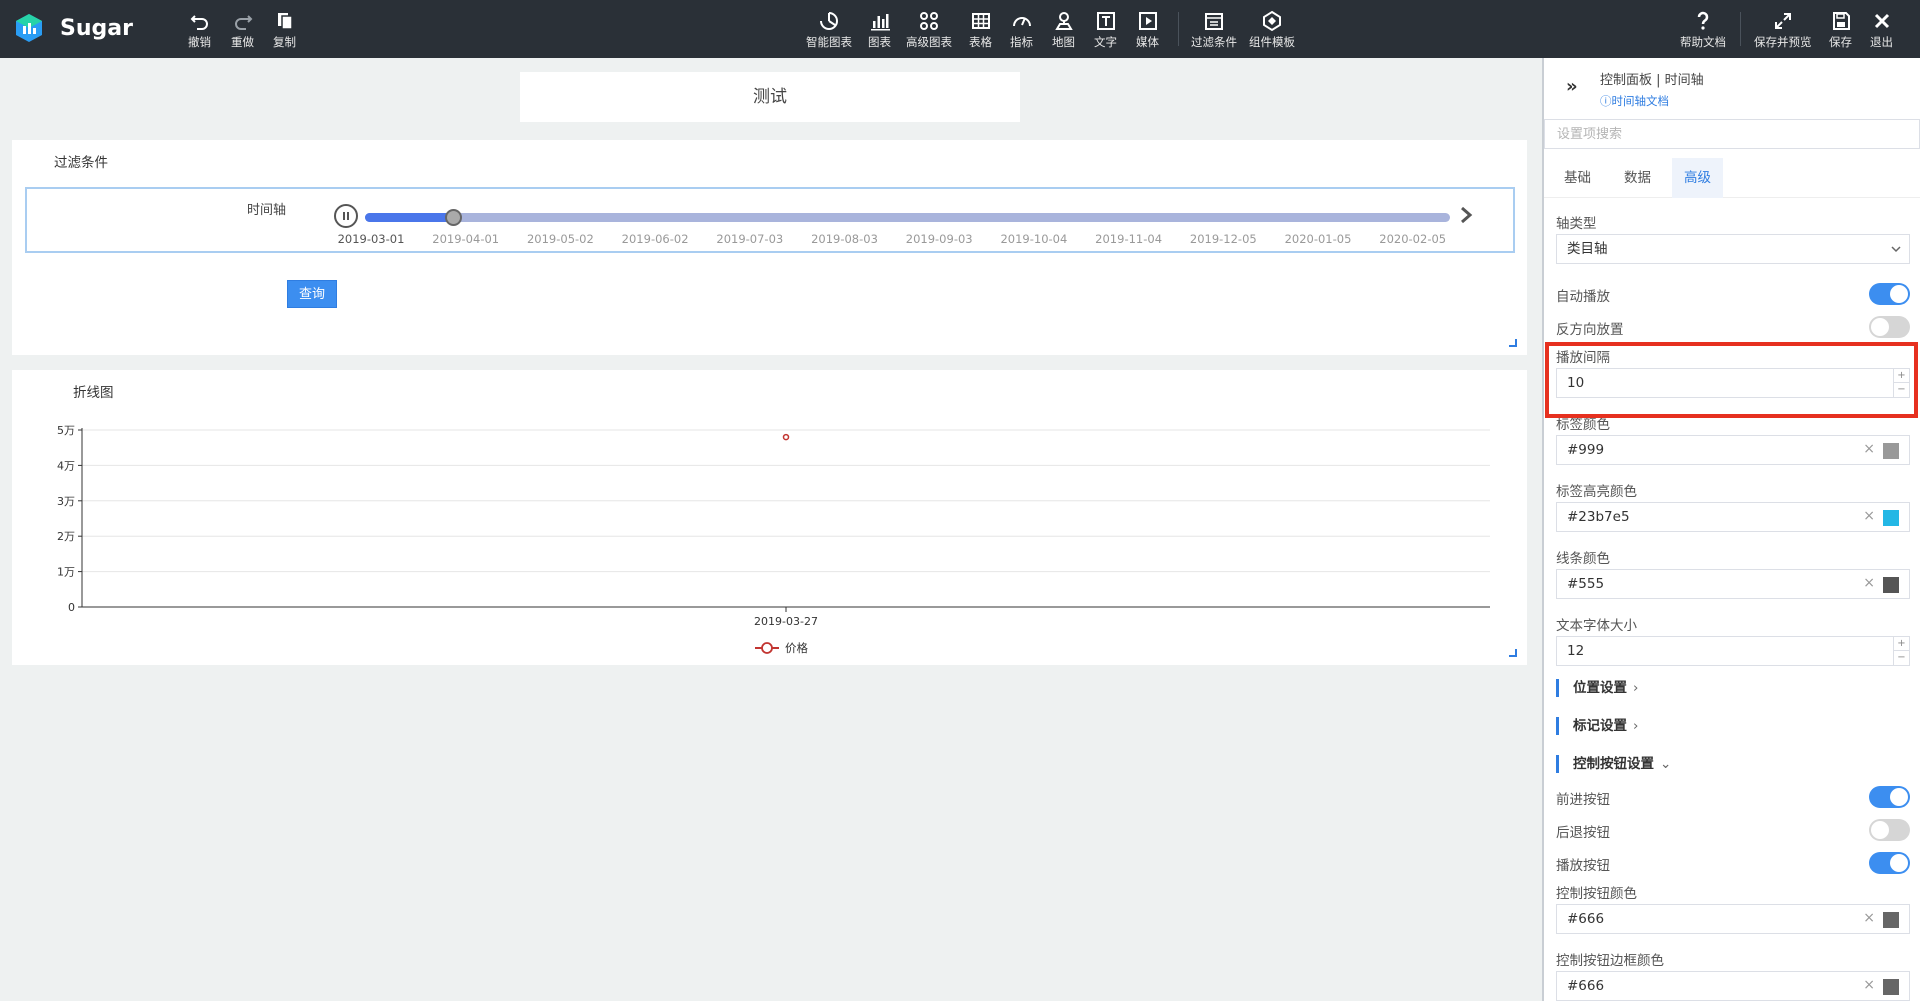 This screenshot has width=1920, height=1001. Describe the element at coordinates (770, 97) in the screenshot. I see `page-title: 测试` at that location.